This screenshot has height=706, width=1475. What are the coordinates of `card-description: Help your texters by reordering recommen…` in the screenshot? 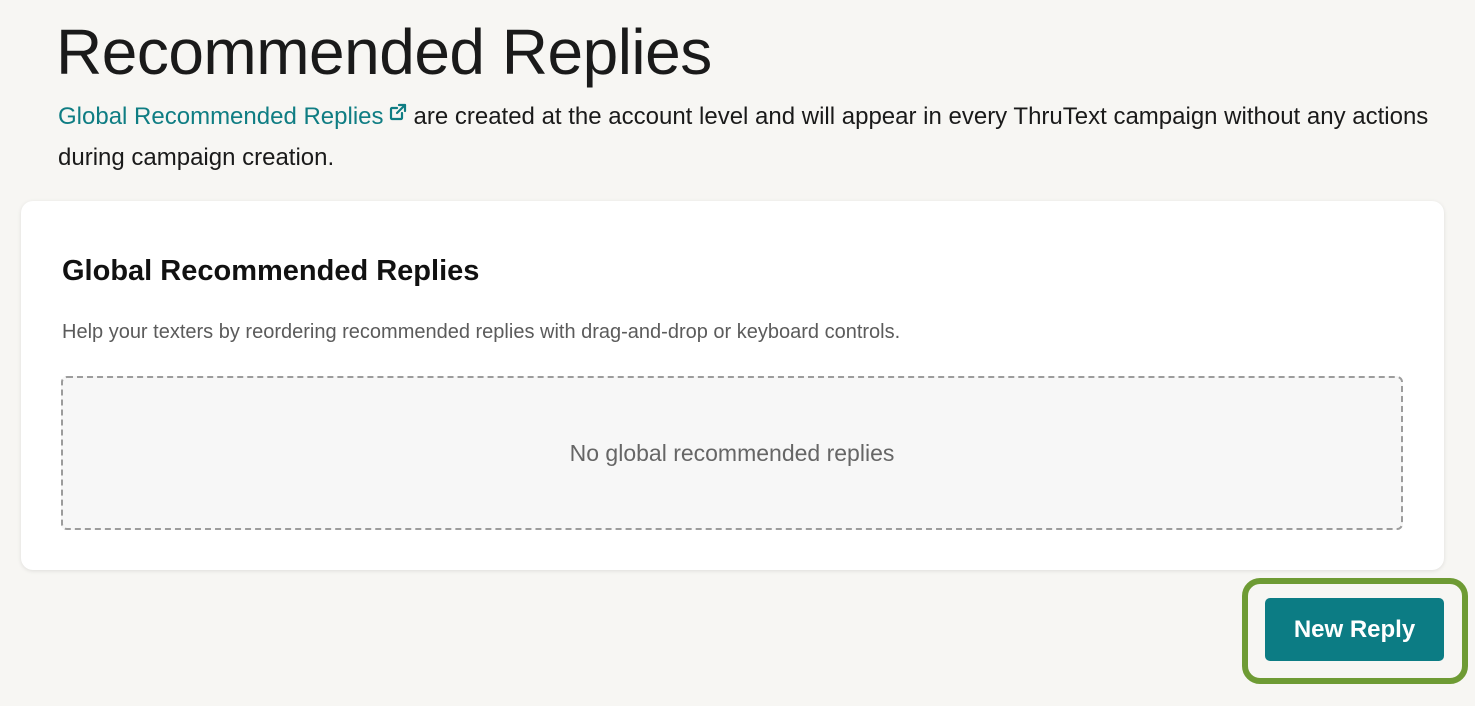 It's located at (481, 332).